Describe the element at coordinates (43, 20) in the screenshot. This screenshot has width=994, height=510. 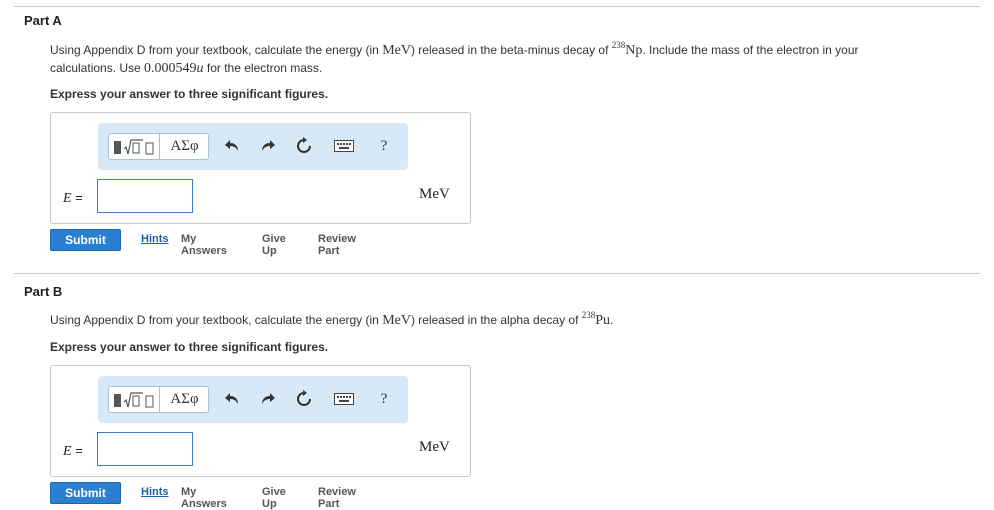
I see `part-a-title: Part A` at that location.